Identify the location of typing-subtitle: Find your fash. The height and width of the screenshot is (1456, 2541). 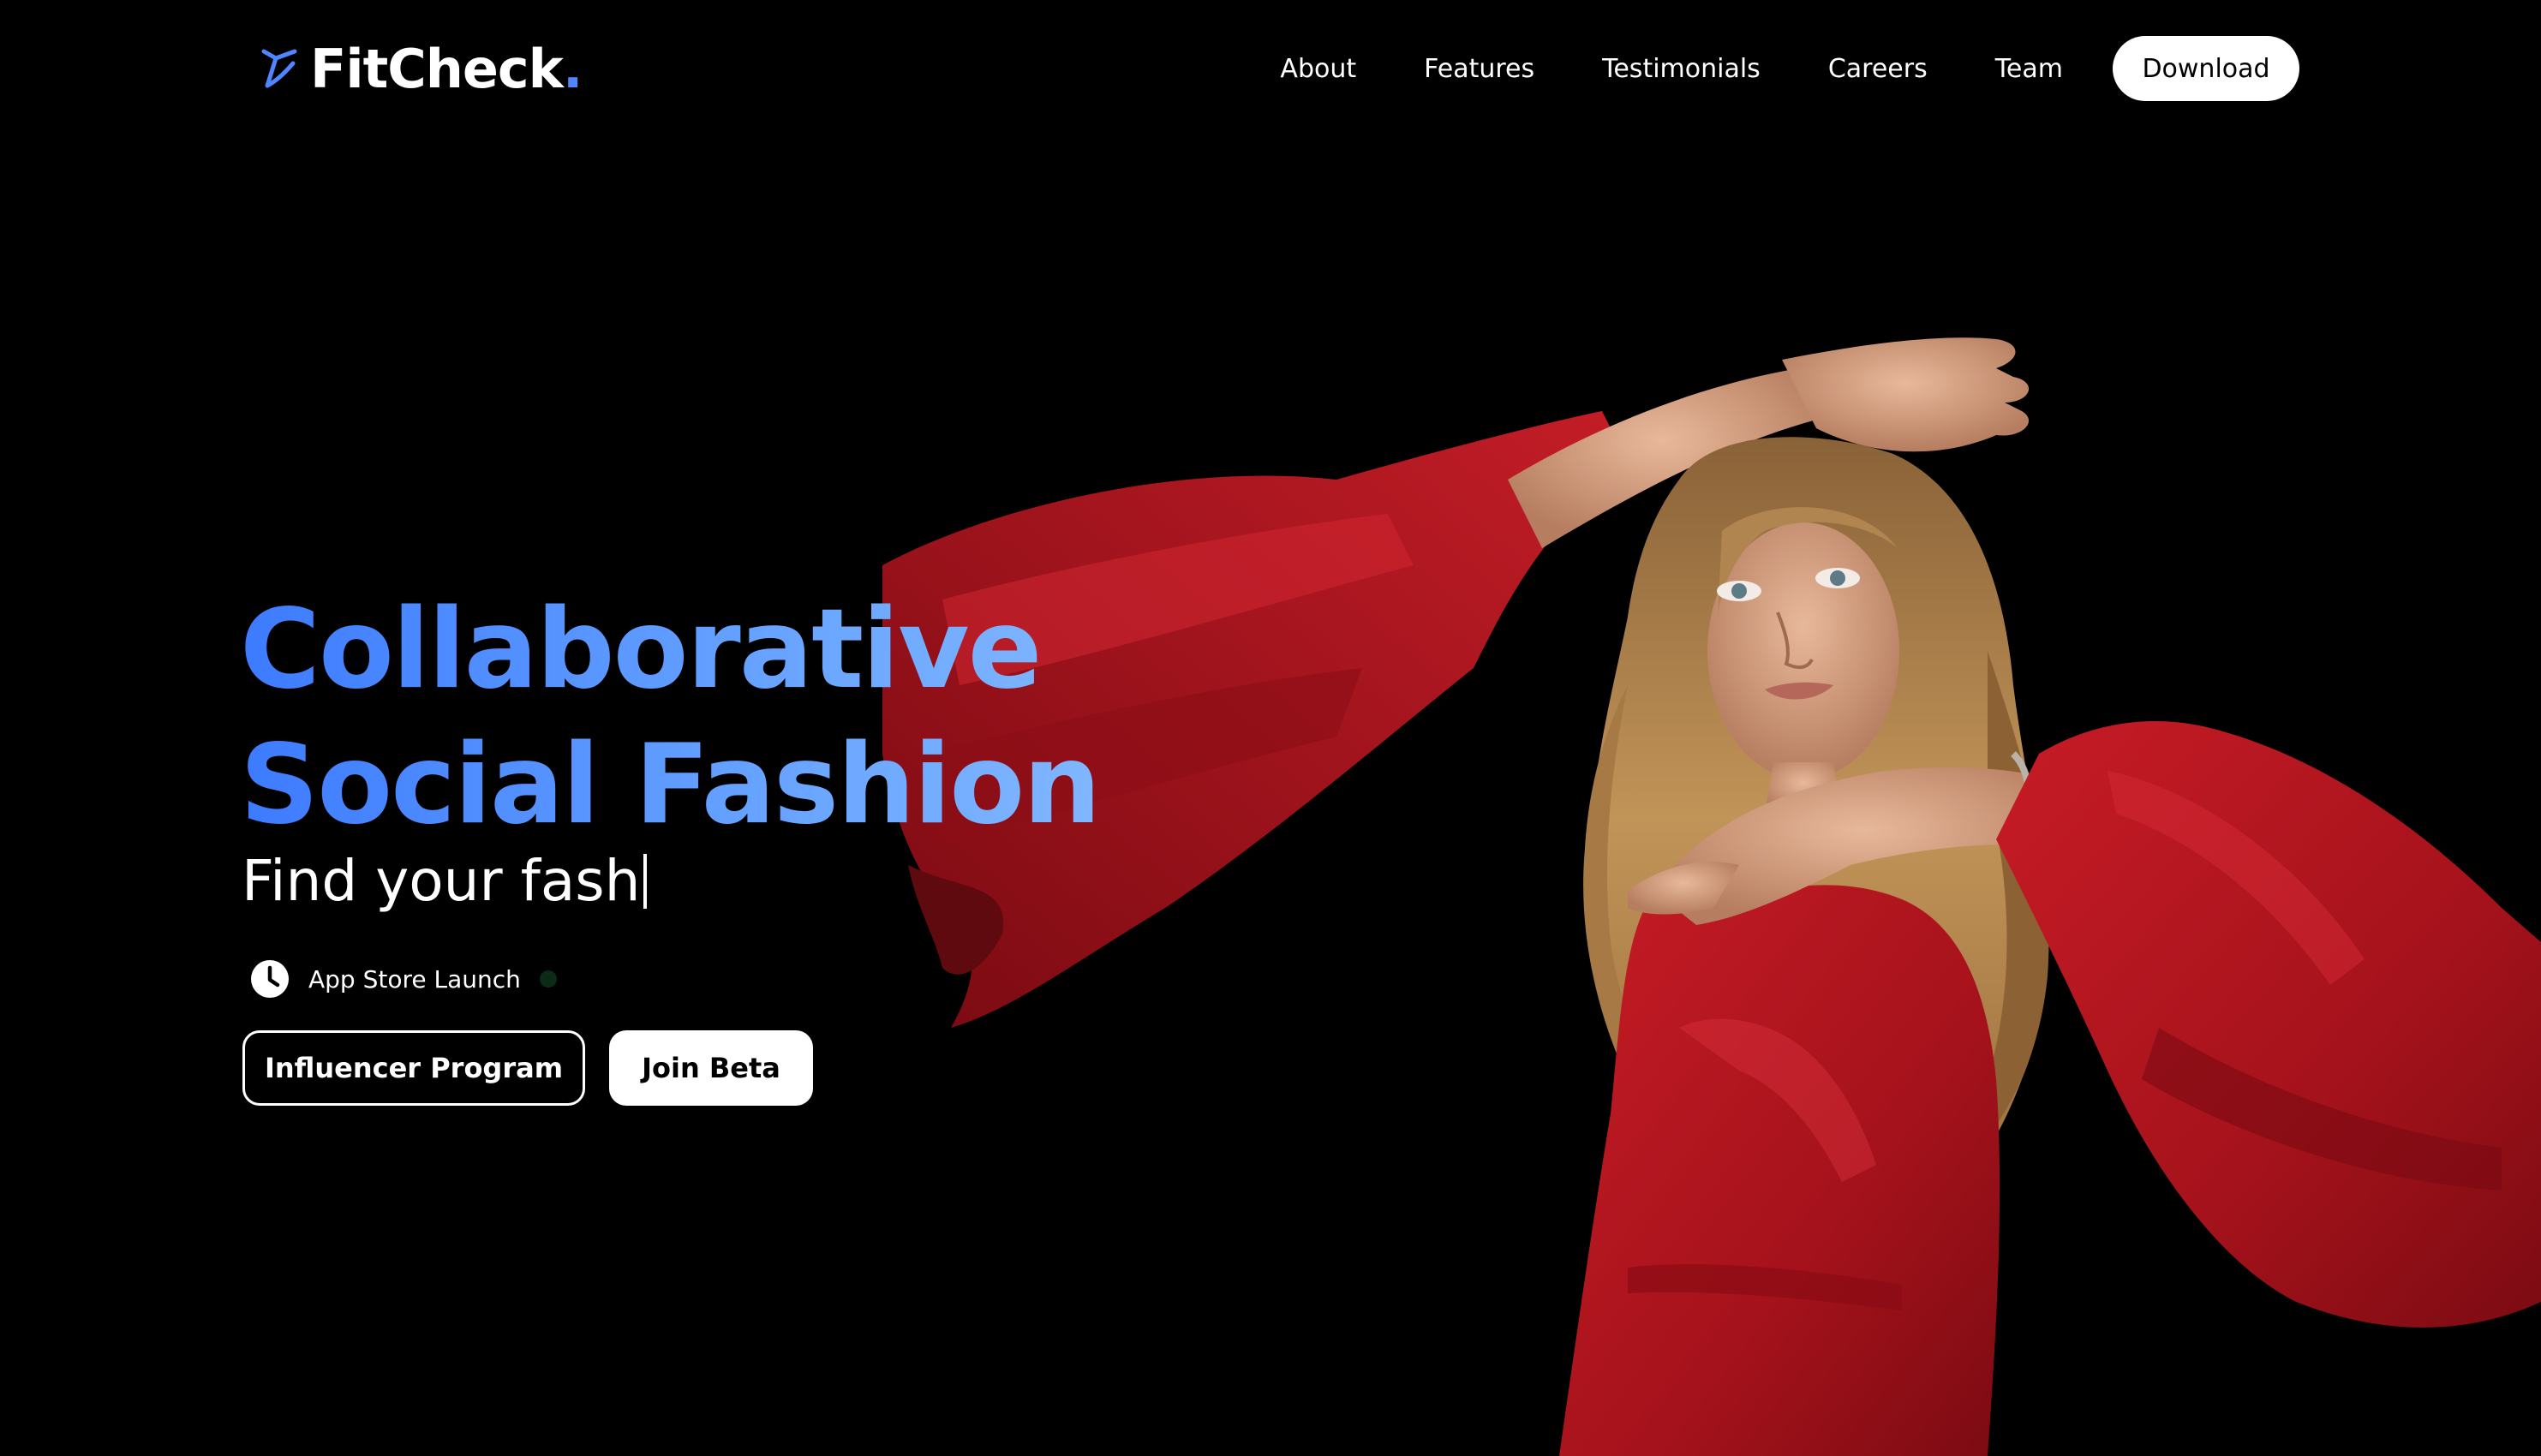
(445, 881).